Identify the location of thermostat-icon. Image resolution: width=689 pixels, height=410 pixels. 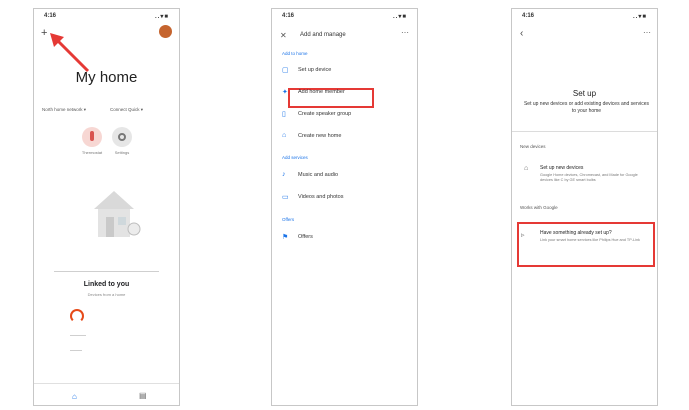
(92, 137).